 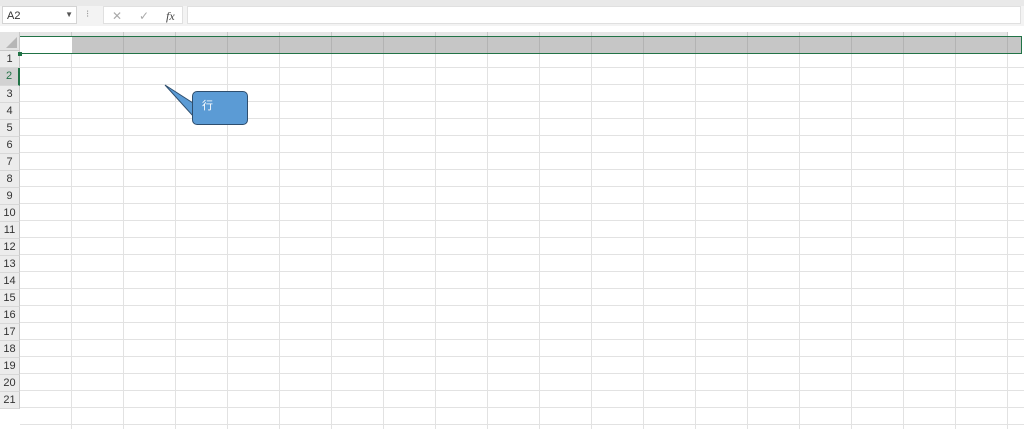 What do you see at coordinates (10, 366) in the screenshot?
I see `row-header: 19` at bounding box center [10, 366].